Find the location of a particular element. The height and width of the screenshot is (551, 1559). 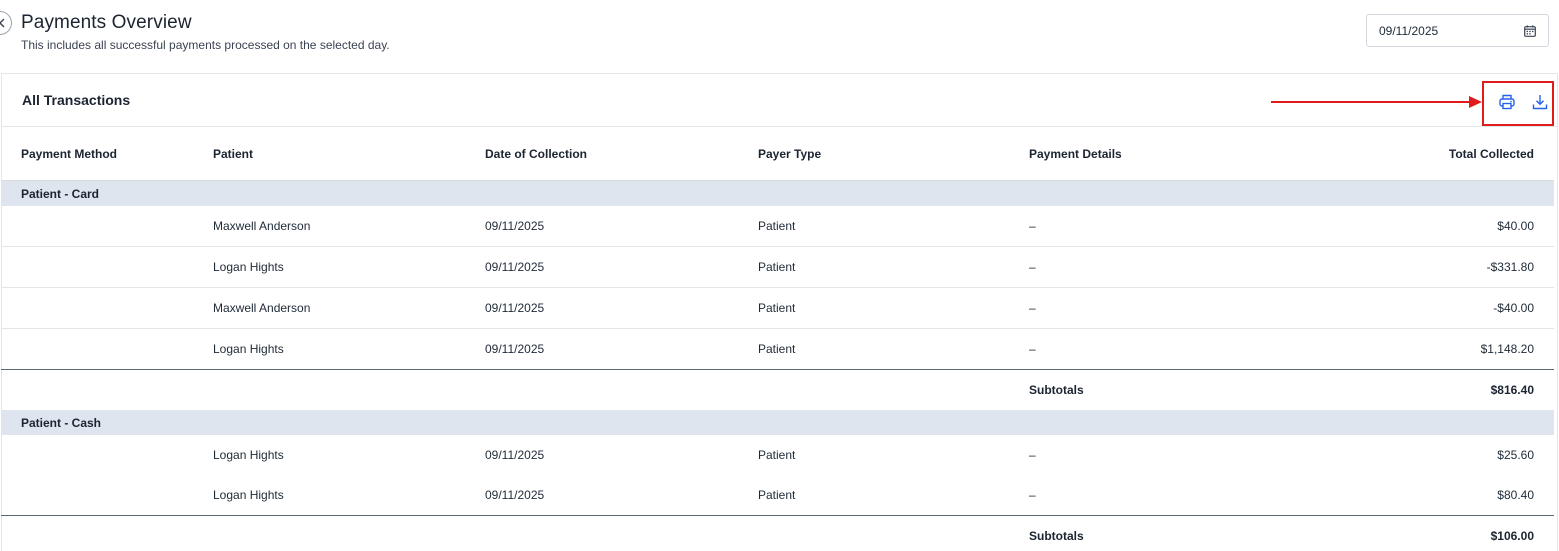

total-cell: $25.60 is located at coordinates (1515, 455).